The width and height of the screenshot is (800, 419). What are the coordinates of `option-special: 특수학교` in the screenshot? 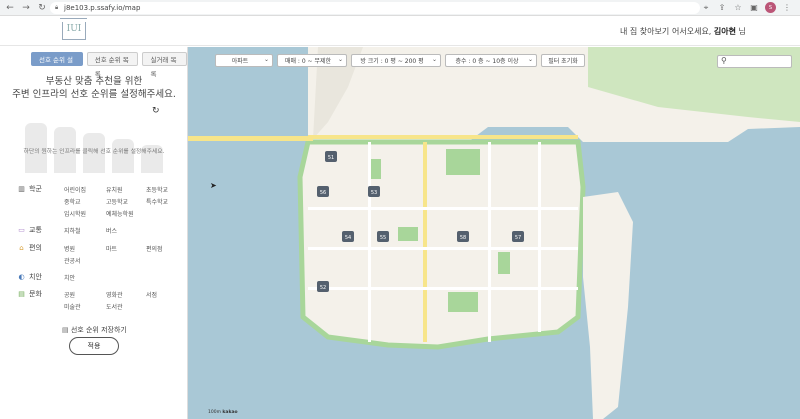 It's located at (157, 201).